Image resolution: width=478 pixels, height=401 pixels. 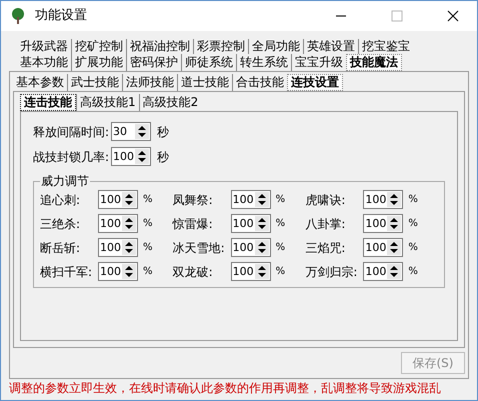 What do you see at coordinates (220, 46) in the screenshot?
I see `tab: 彩票控制` at bounding box center [220, 46].